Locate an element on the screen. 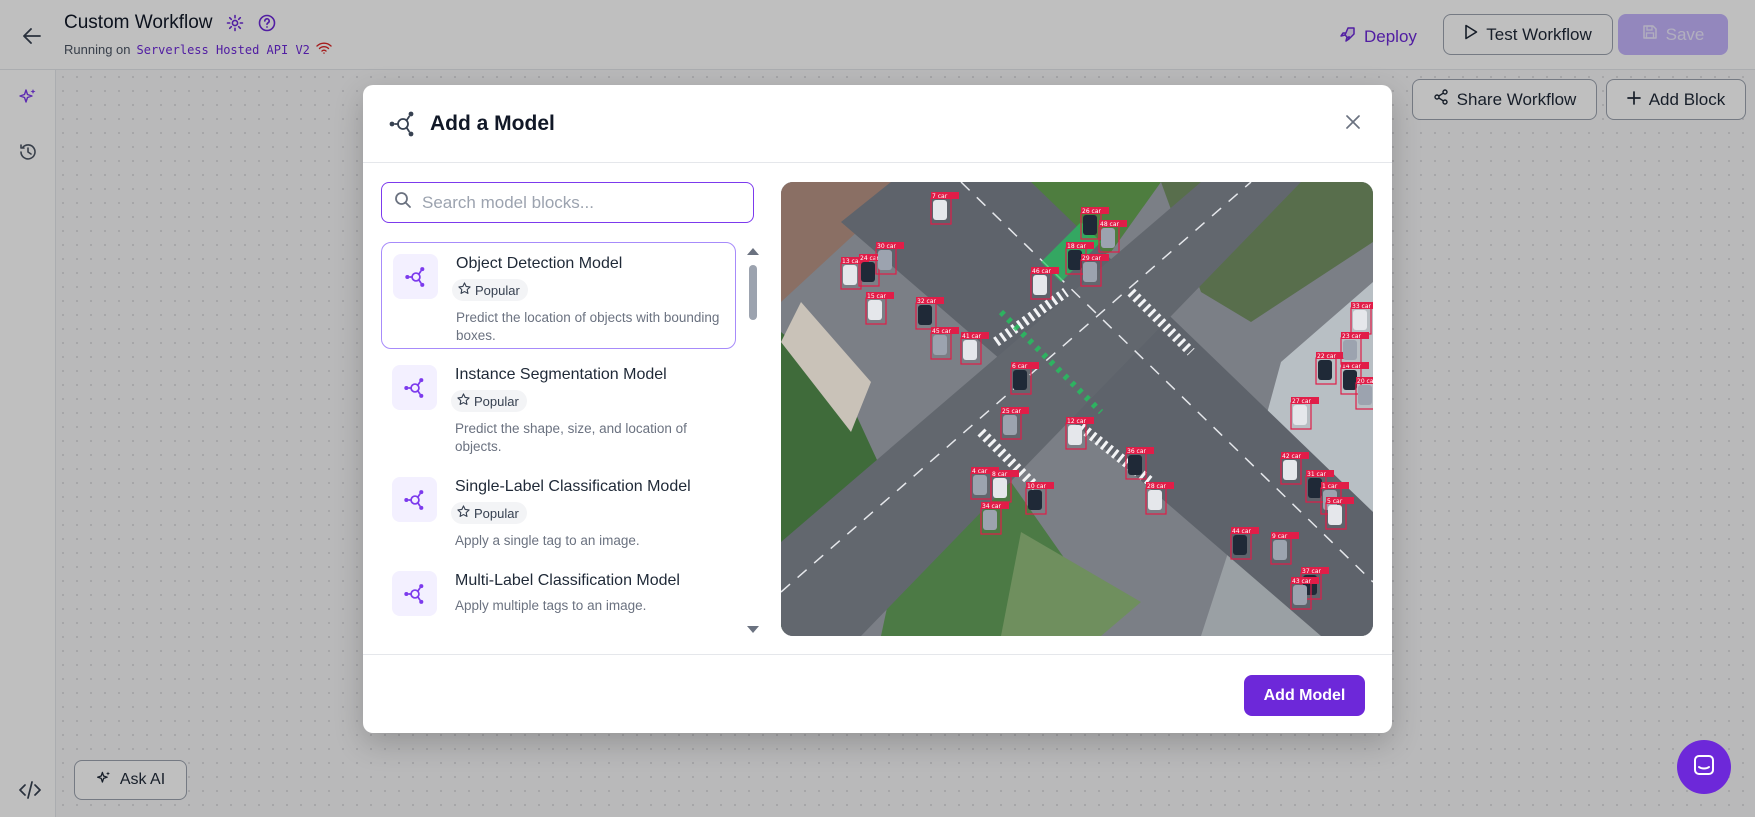 The width and height of the screenshot is (1755, 817). detection-label: 6 car is located at coordinates (1020, 366).